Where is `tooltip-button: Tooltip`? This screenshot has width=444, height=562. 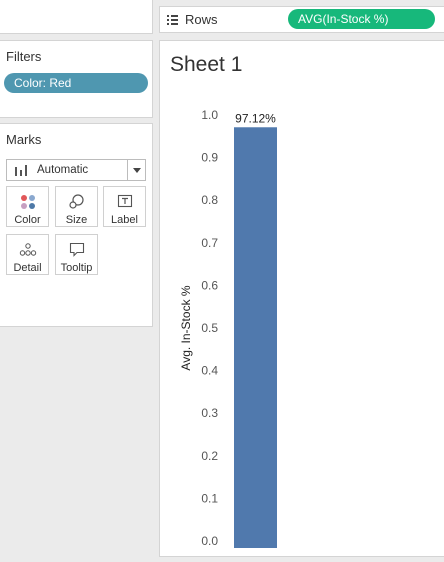
tooltip-button: Tooltip is located at coordinates (76, 254).